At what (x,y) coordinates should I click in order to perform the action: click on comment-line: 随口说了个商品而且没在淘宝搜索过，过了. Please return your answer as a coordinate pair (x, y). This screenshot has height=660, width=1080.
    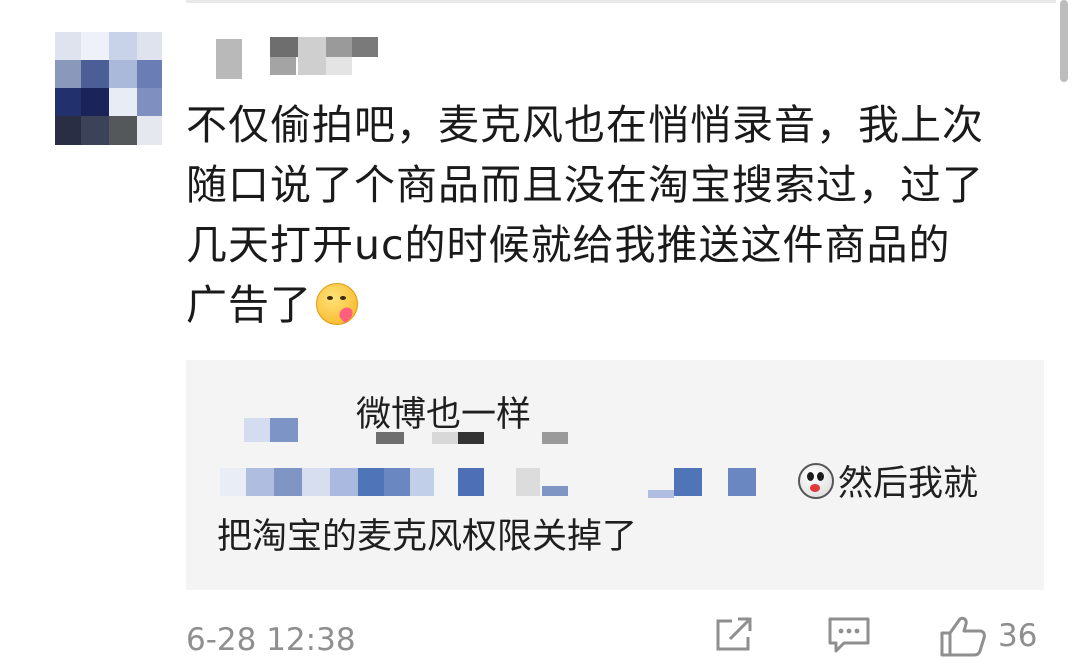
    Looking at the image, I should click on (585, 185).